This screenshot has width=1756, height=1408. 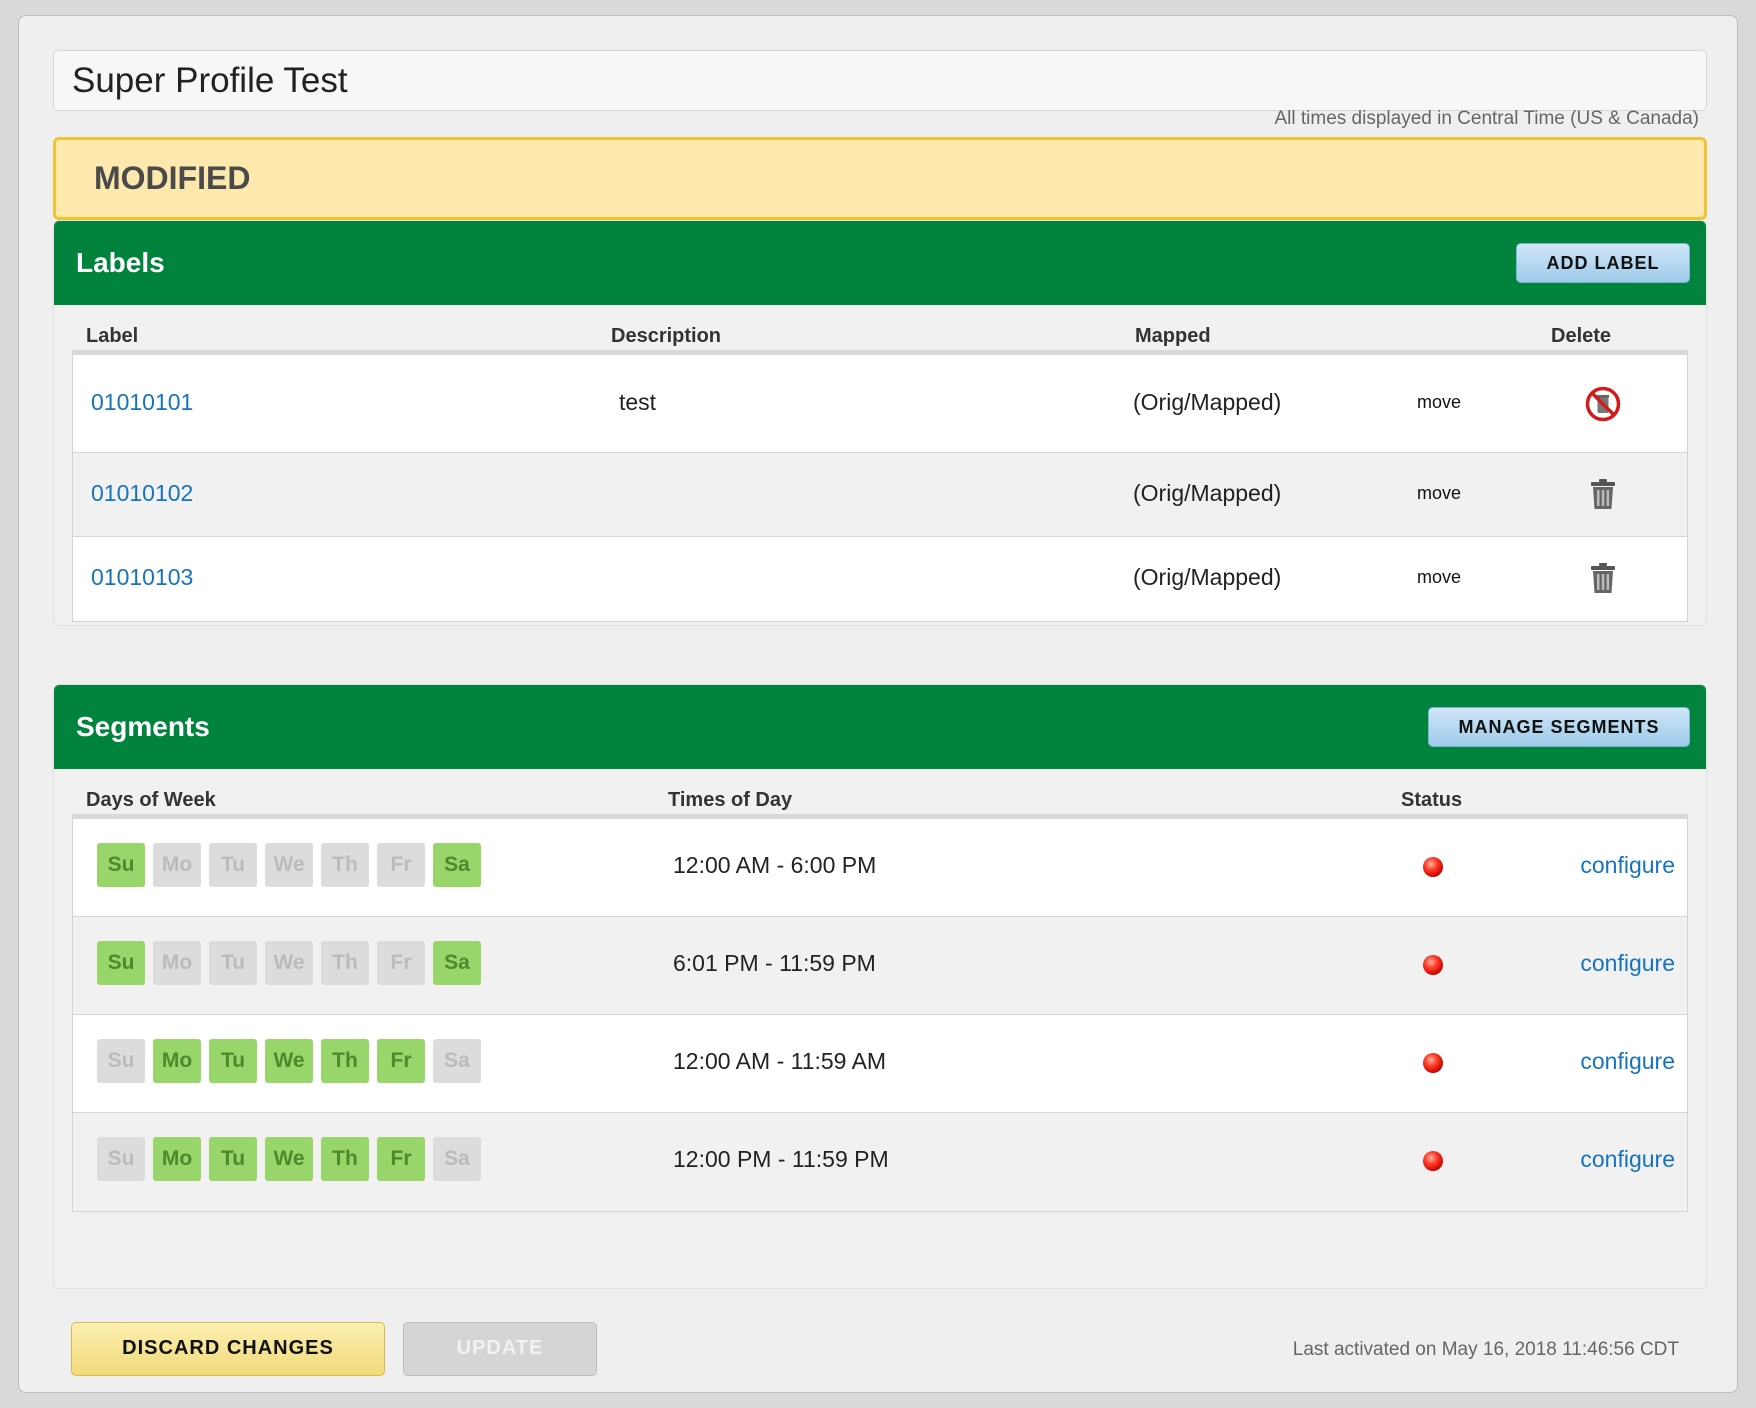 I want to click on label-row: 01010103 (Orig/Mapped) move, so click(x=880, y=579).